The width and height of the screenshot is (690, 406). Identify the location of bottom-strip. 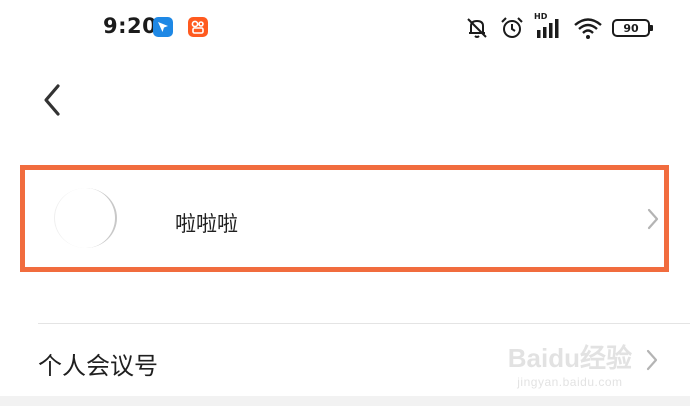
(345, 401).